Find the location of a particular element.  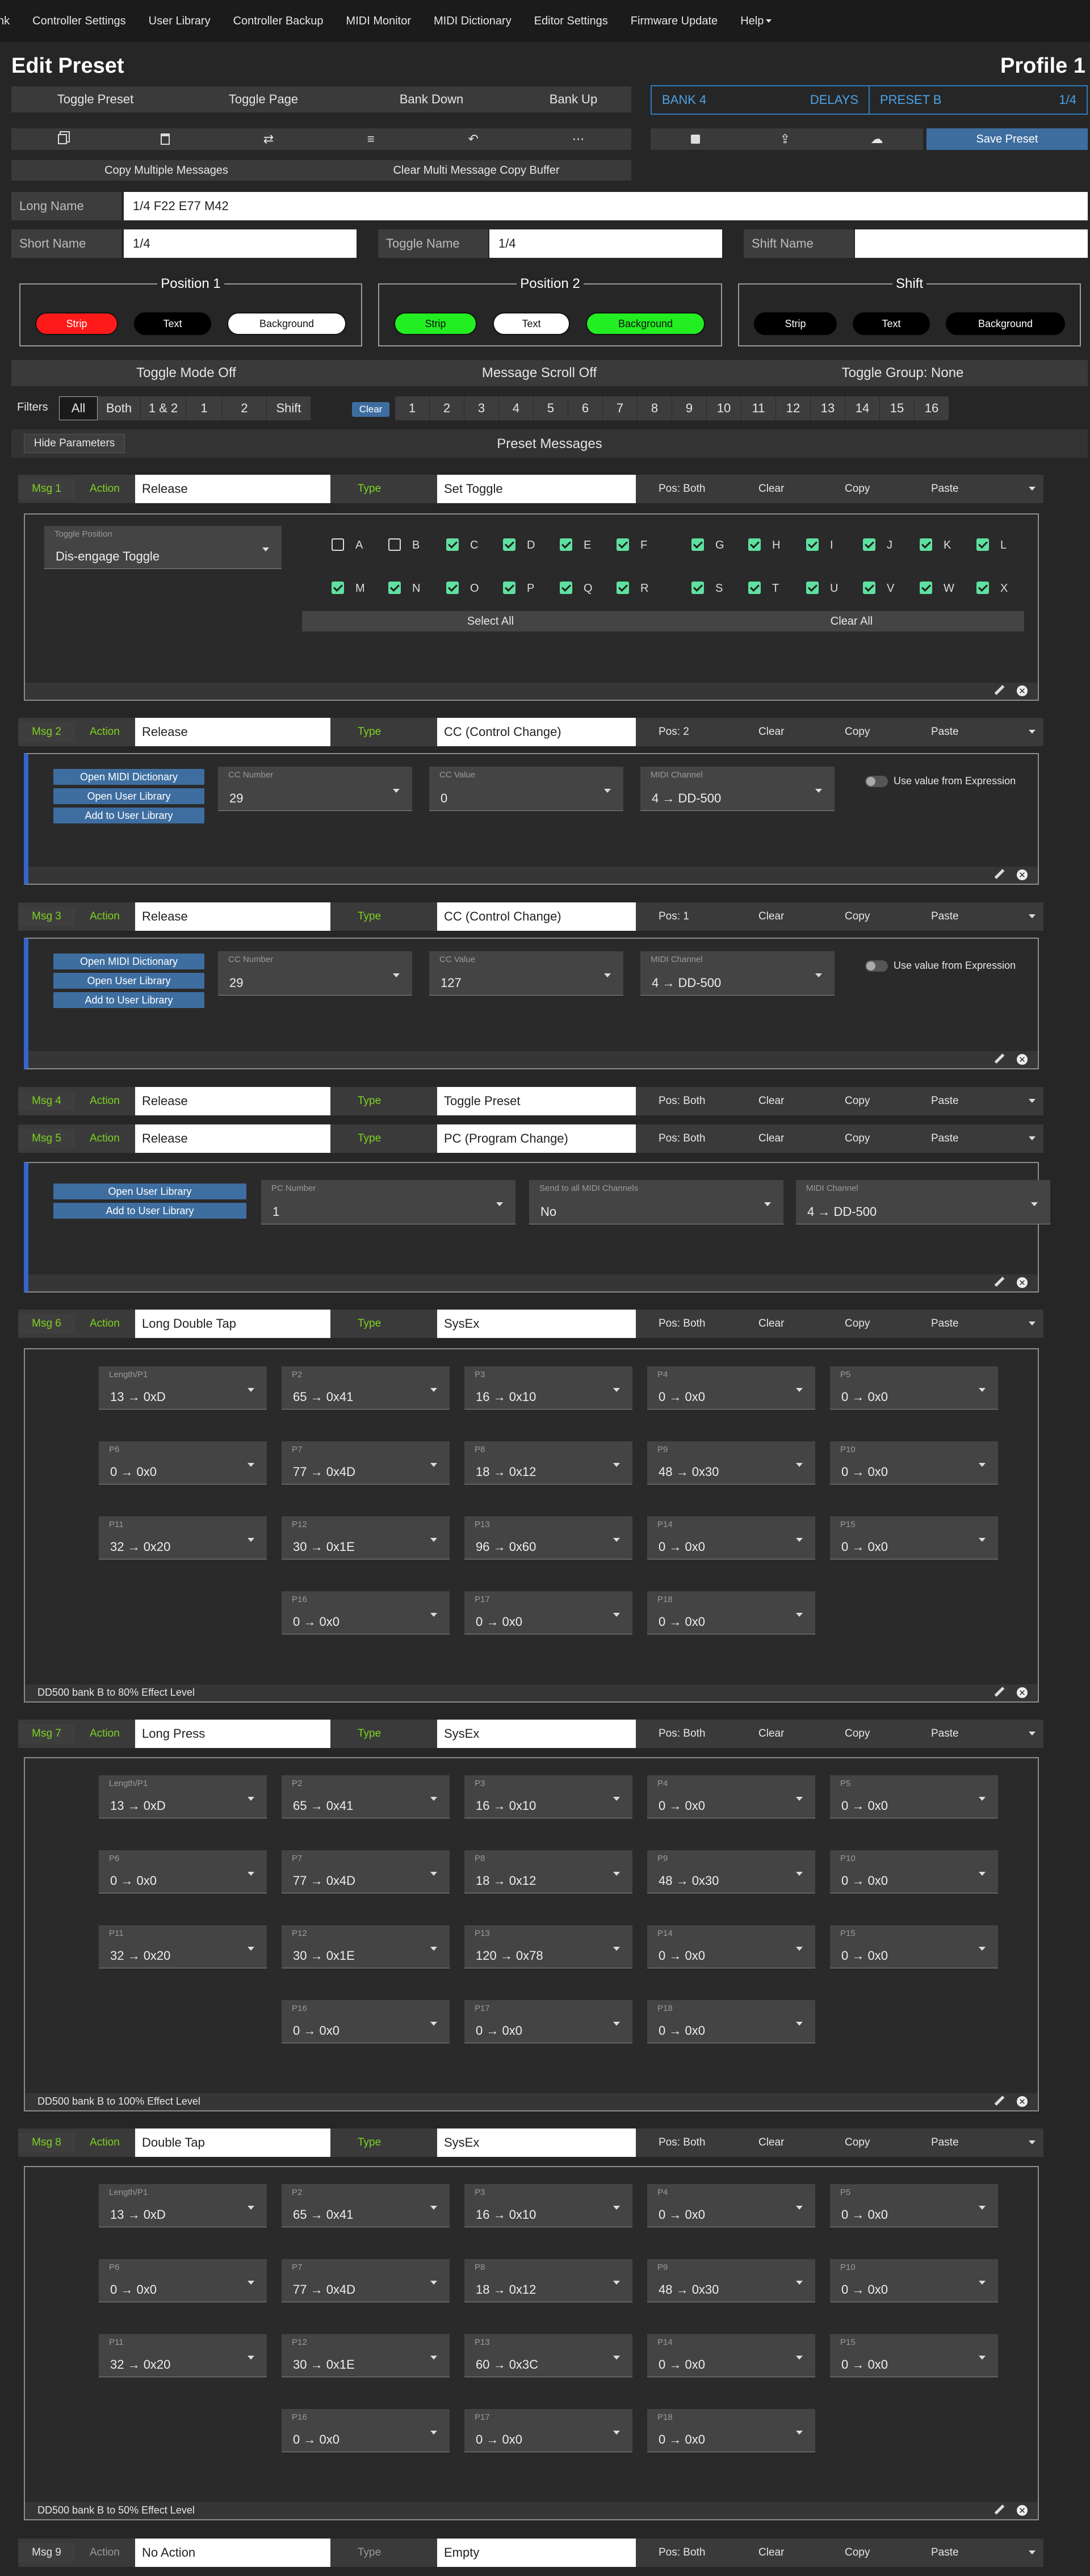

bank-down-button: Bank Down is located at coordinates (431, 99).